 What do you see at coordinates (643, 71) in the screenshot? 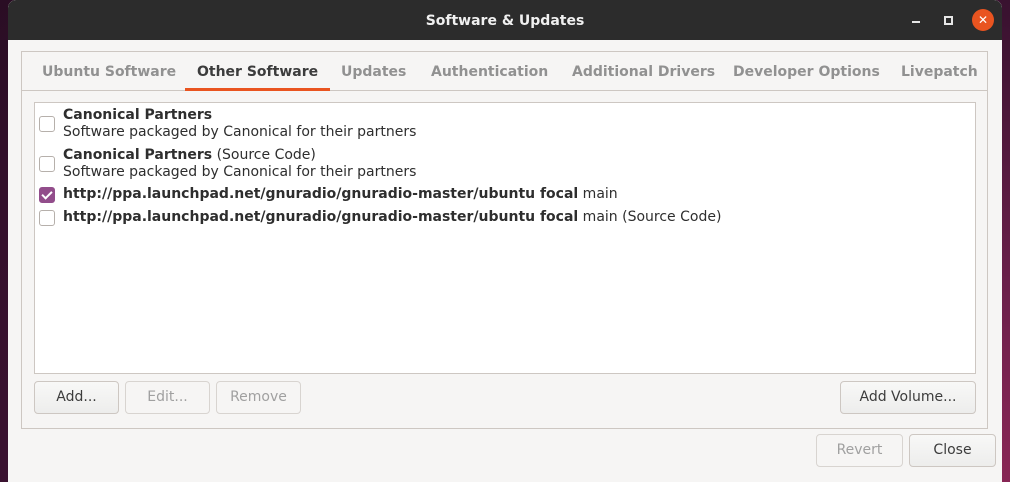
I see `tab-additional-drivers: Additional Drivers` at bounding box center [643, 71].